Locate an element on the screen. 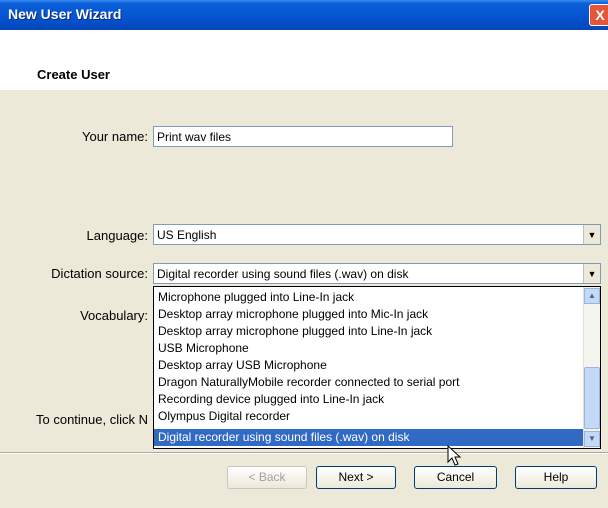  name-input: Print wav files is located at coordinates (303, 136).